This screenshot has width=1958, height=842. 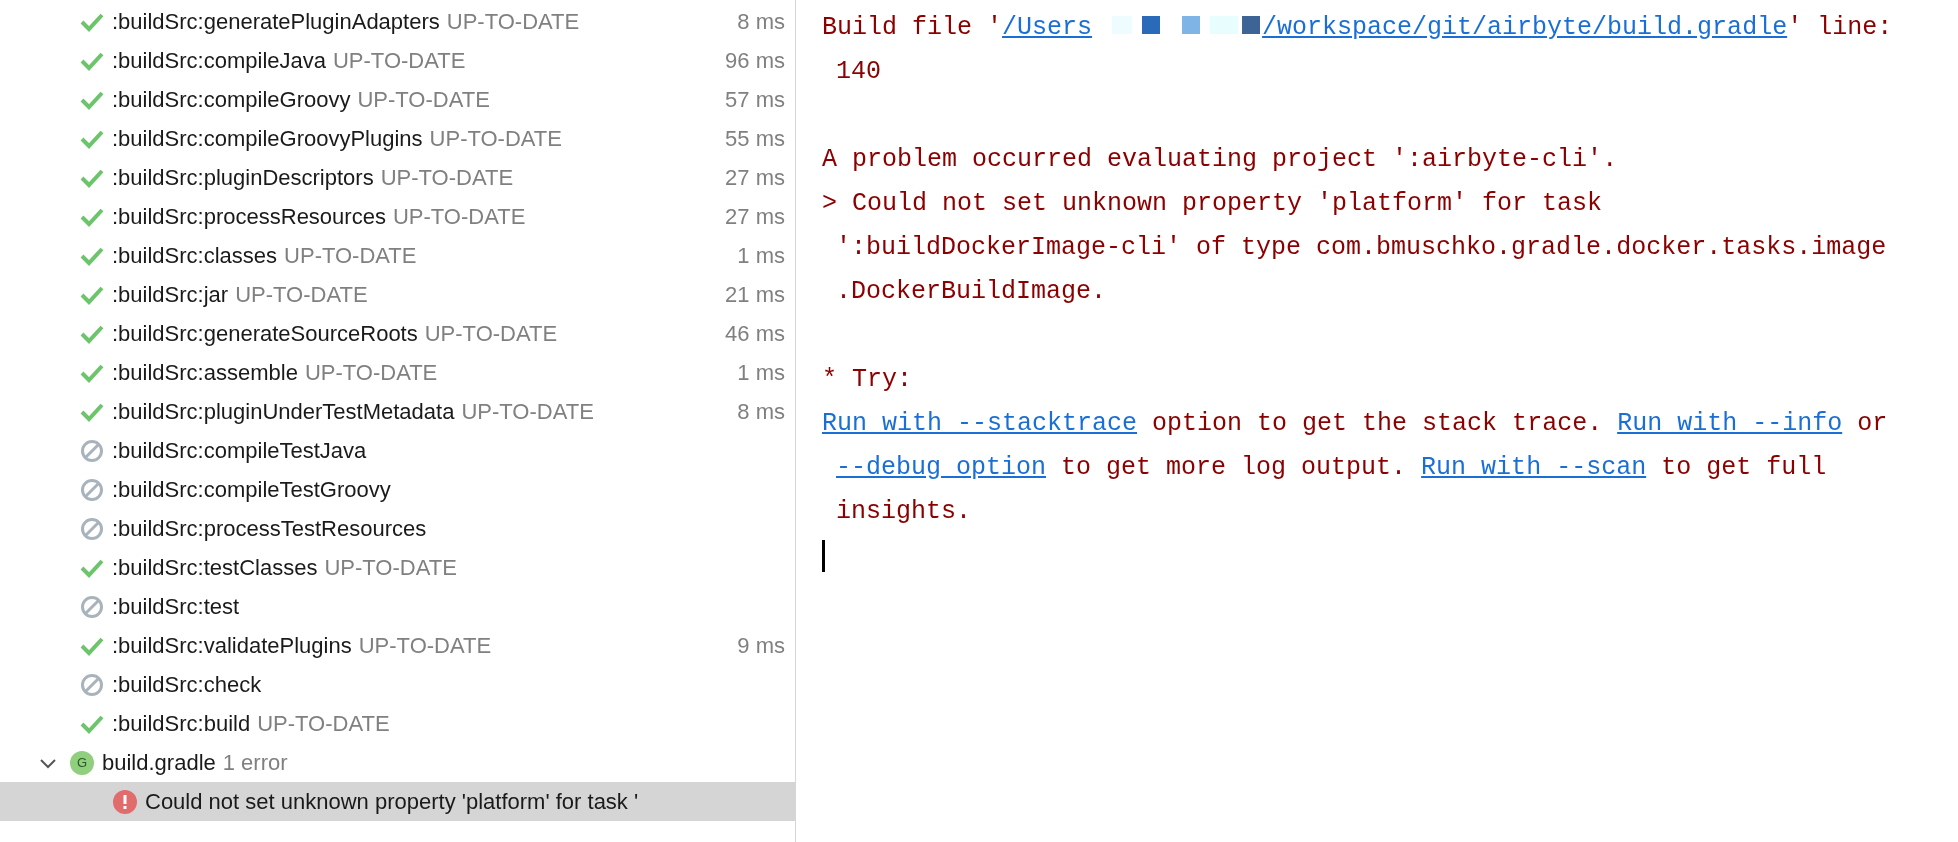 I want to click on task-row: :buildSrc:pluginUnderTestMetadata UP-TO-DATE 8 ms, so click(x=397, y=411).